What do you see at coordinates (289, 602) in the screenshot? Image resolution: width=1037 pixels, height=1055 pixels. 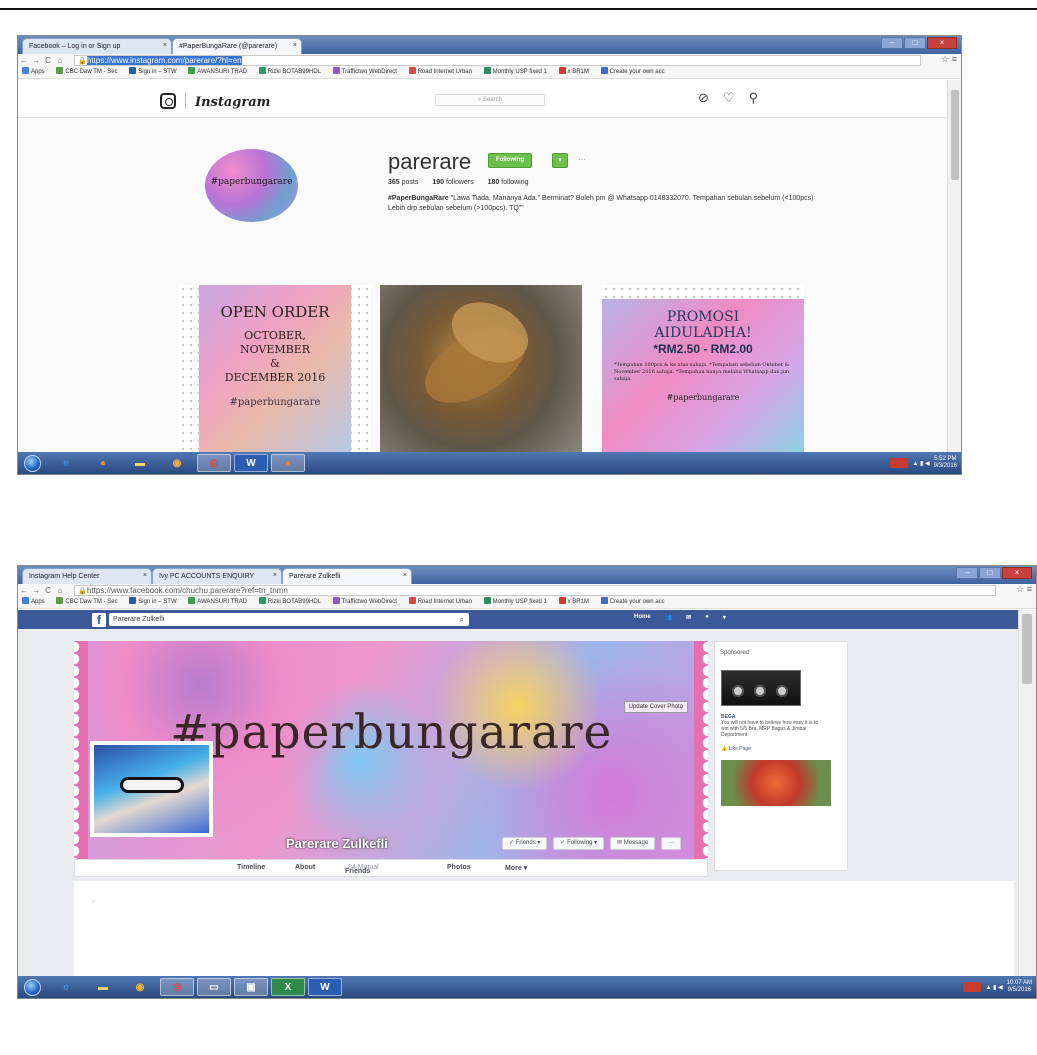 I see `bookmark-item: Rizki BOTAB99HDL` at bounding box center [289, 602].